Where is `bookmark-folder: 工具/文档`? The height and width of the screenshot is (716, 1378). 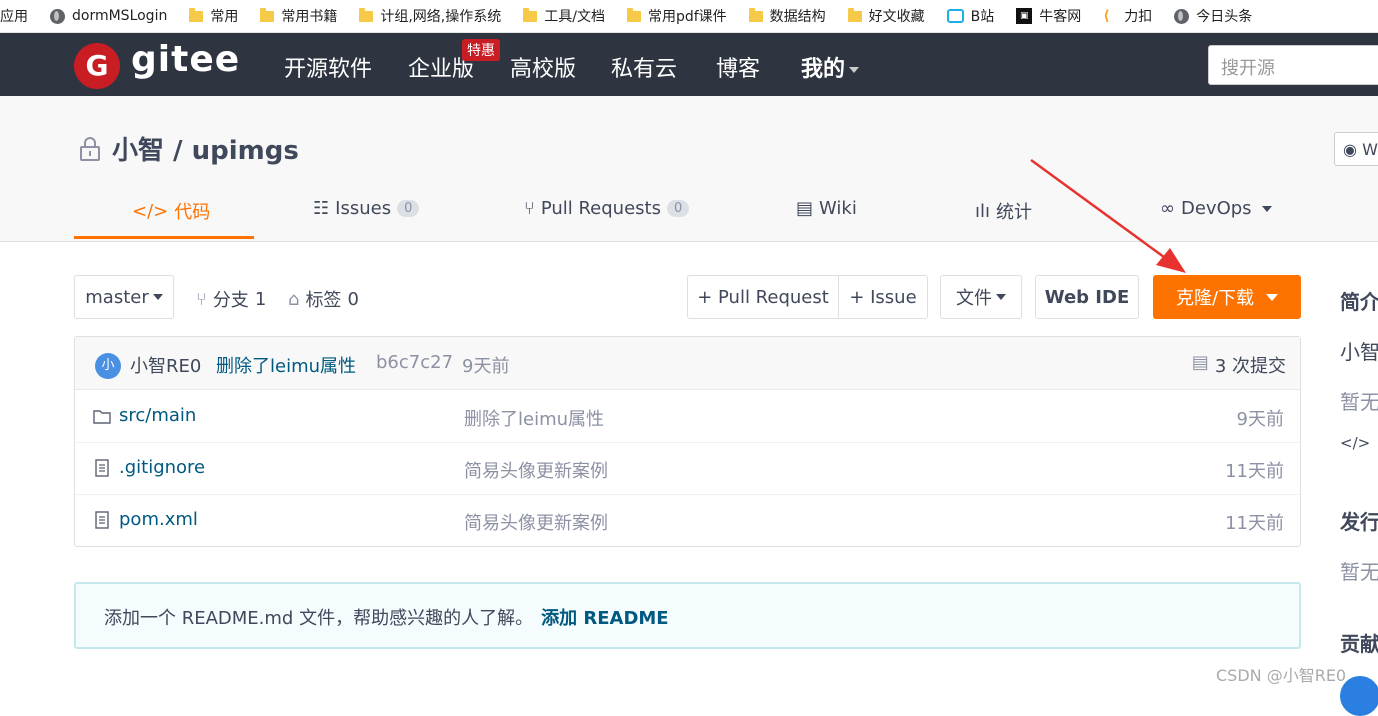 bookmark-folder: 工具/文档 is located at coordinates (564, 16).